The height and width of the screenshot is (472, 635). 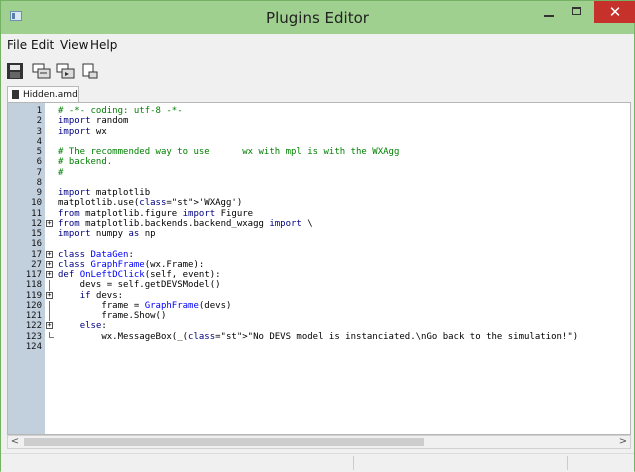 What do you see at coordinates (318, 275) in the screenshot?
I see `code-line: 117 + def OnLeftDClick(self, event):` at bounding box center [318, 275].